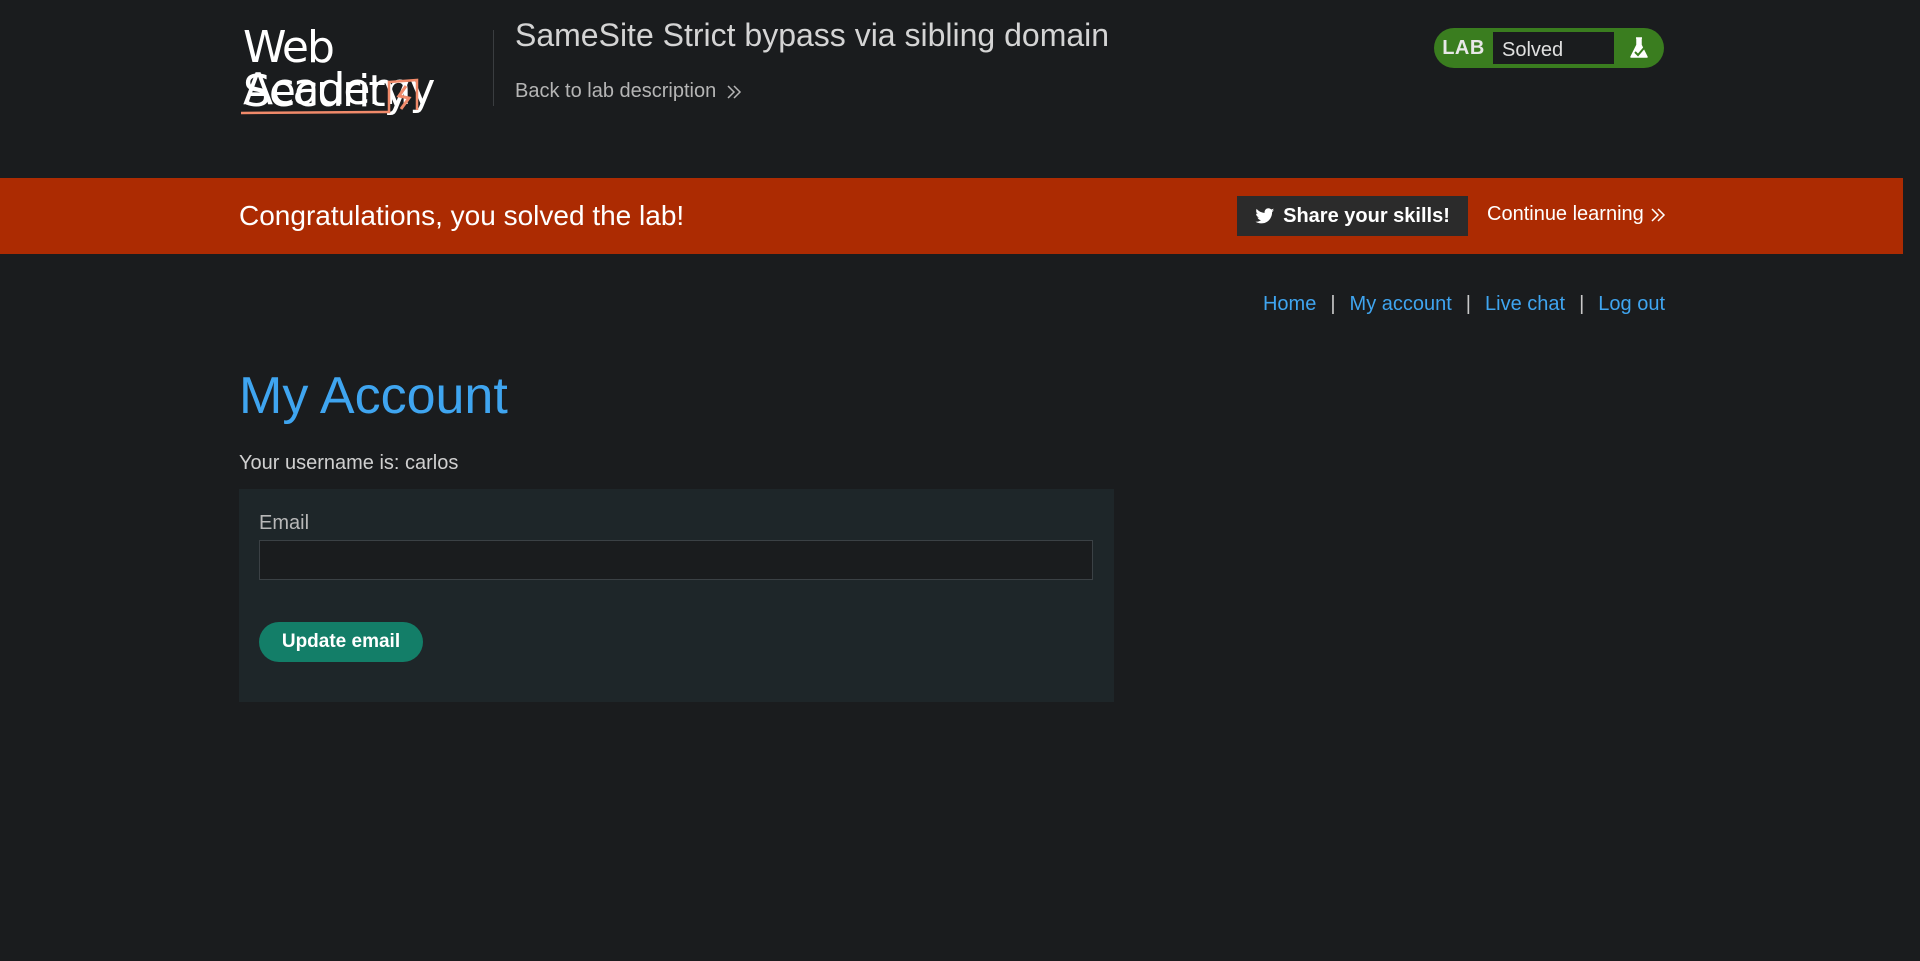  I want to click on twitter-icon, so click(1265, 215).